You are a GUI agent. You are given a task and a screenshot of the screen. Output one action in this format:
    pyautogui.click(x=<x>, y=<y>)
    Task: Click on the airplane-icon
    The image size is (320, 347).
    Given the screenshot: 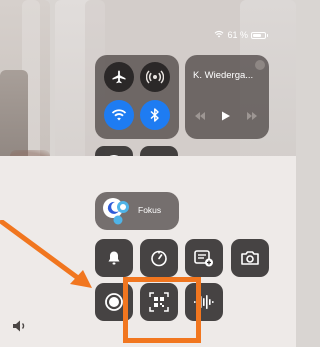 What is the action you would take?
    pyautogui.click(x=119, y=77)
    